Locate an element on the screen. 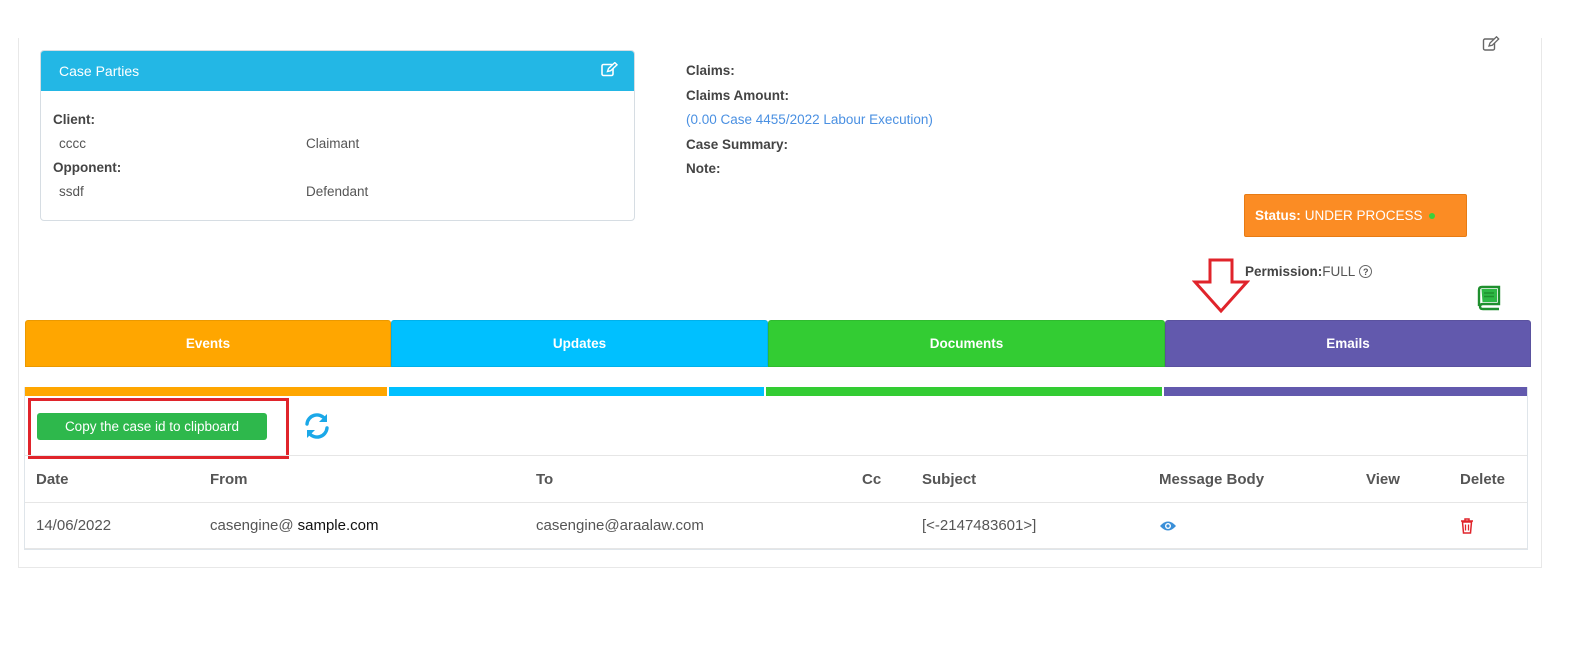 The height and width of the screenshot is (672, 1587). row-to: casengine@araalaw.com is located at coordinates (620, 525).